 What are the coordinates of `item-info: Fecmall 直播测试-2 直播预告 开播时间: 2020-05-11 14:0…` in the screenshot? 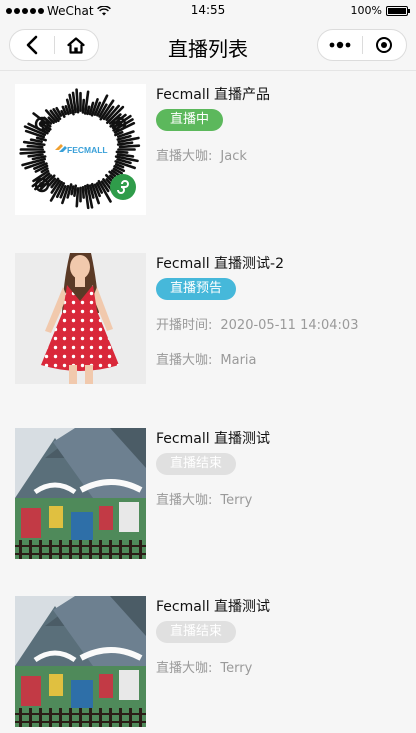 It's located at (286, 311).